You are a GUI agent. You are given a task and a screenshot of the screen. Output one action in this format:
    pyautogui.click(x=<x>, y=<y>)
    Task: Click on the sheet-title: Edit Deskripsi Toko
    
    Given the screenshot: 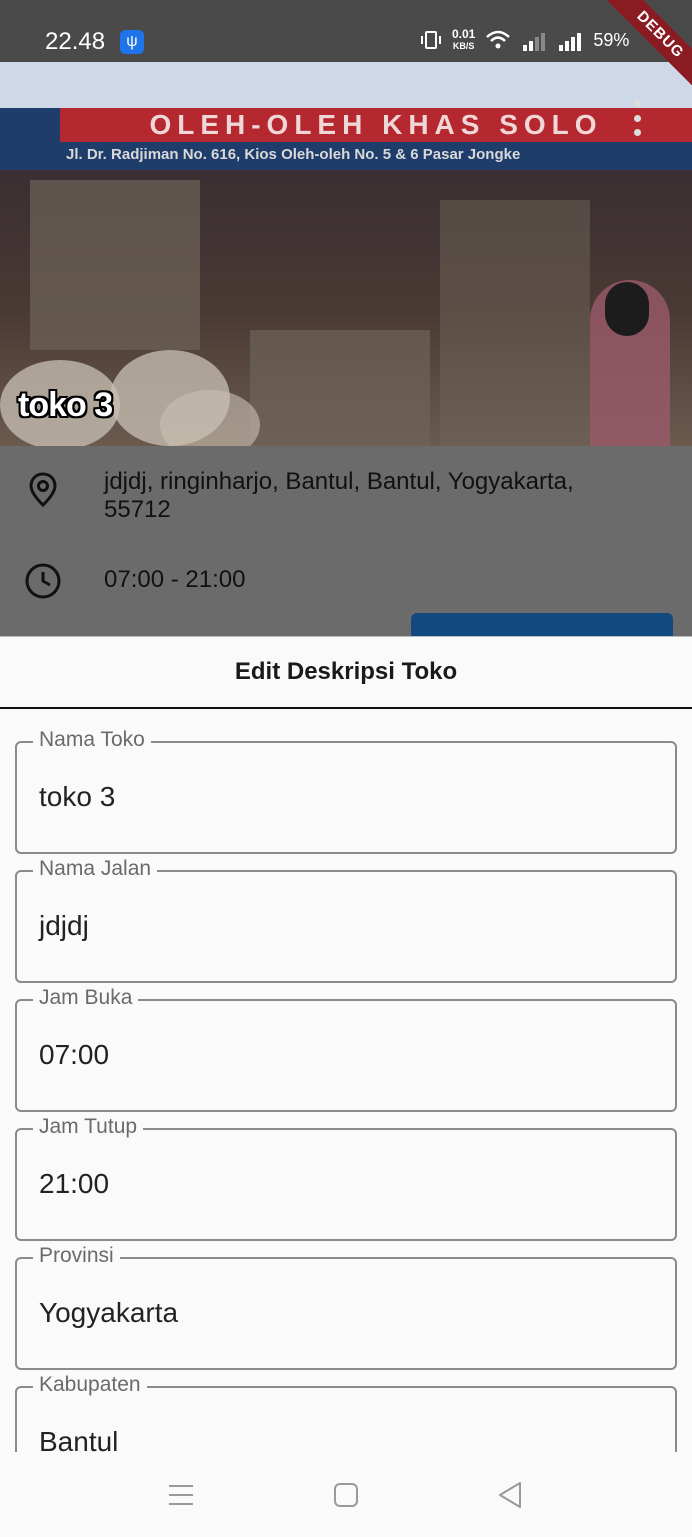 What is the action you would take?
    pyautogui.click(x=346, y=671)
    